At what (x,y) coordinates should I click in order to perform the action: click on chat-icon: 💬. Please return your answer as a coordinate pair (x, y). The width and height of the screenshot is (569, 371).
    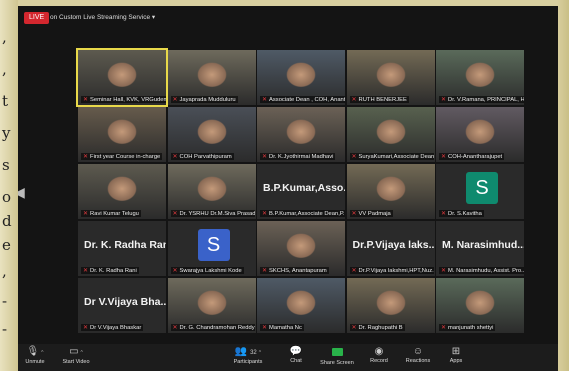
    Looking at the image, I should click on (296, 351).